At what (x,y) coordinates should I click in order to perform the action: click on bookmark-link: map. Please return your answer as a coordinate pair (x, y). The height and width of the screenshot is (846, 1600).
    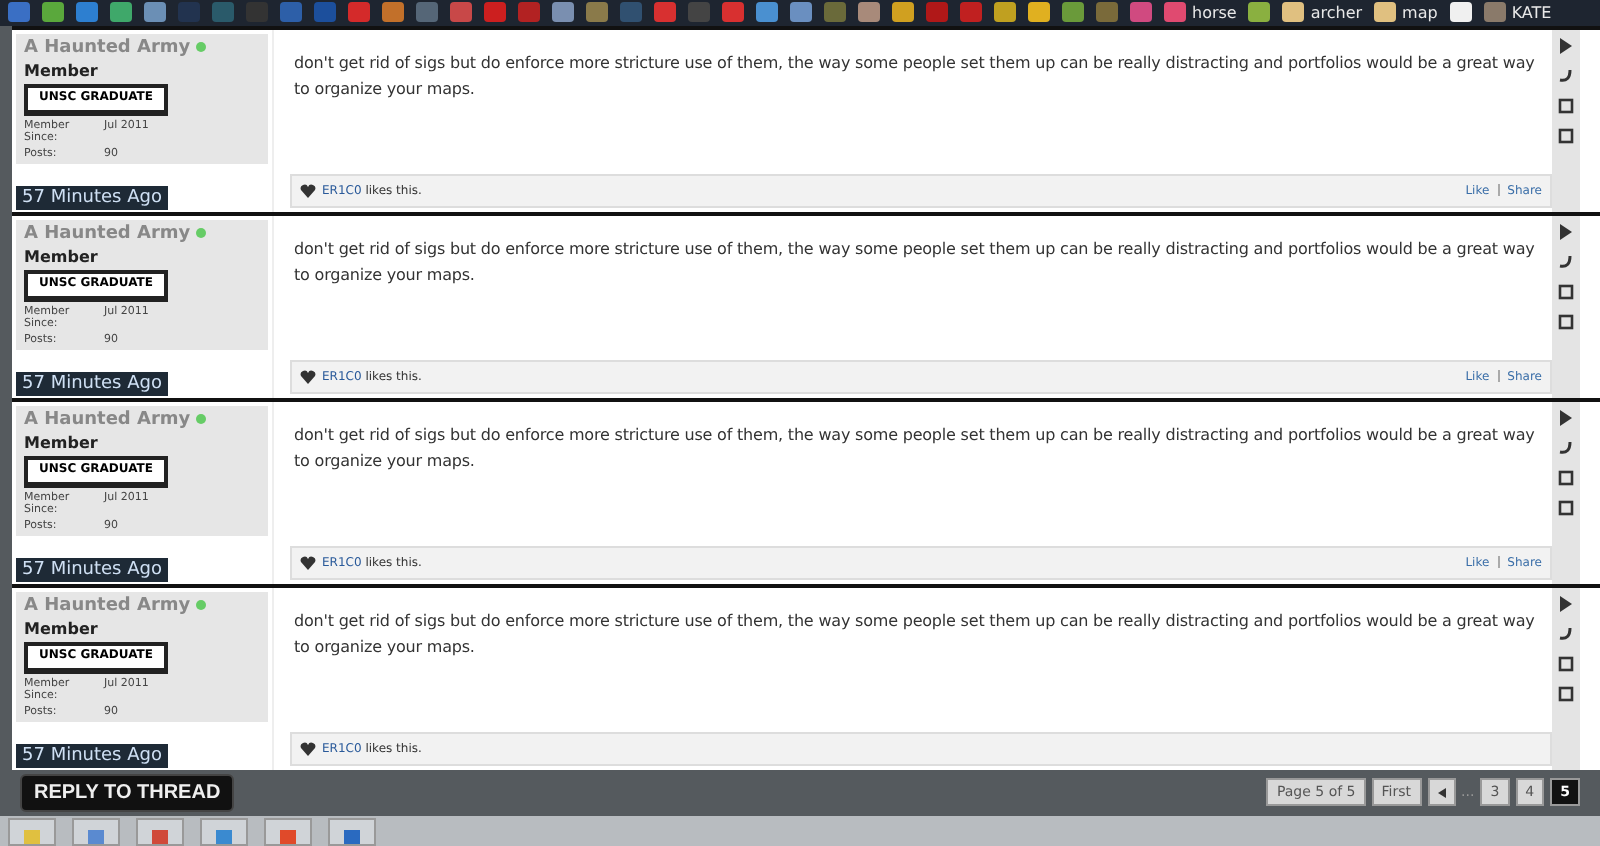
    Looking at the image, I should click on (1420, 12).